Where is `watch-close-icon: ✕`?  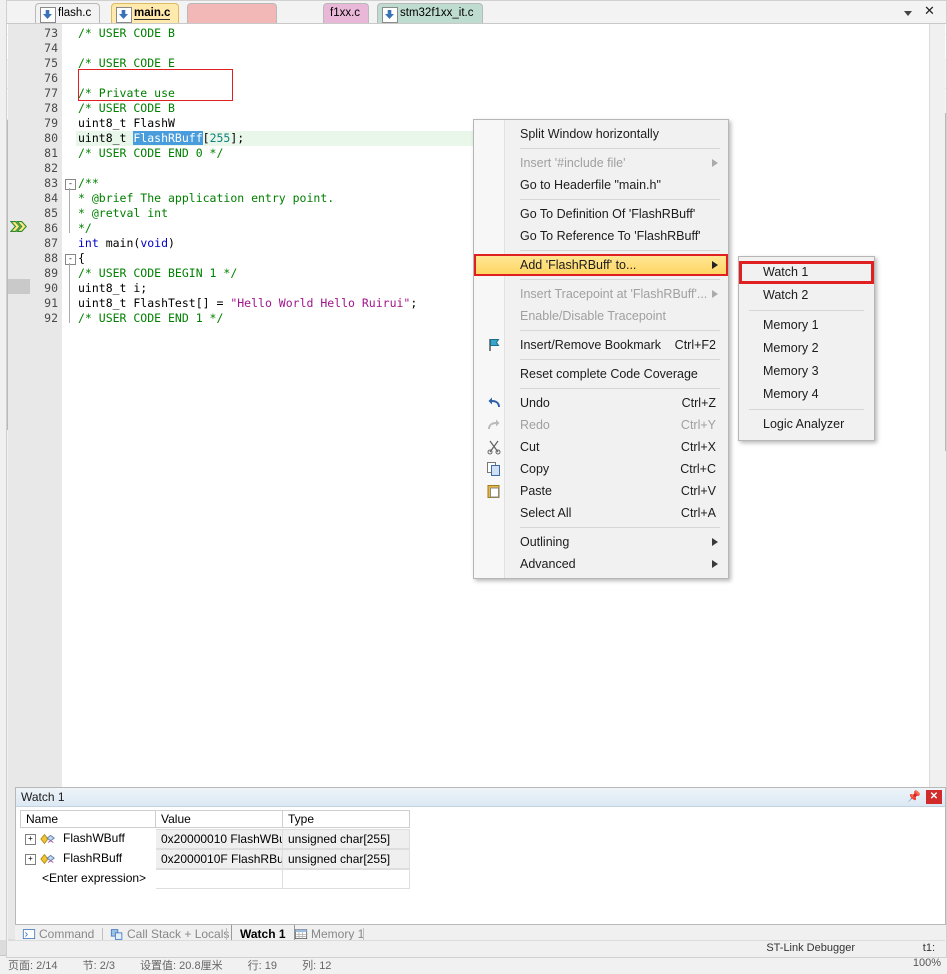 watch-close-icon: ✕ is located at coordinates (934, 797).